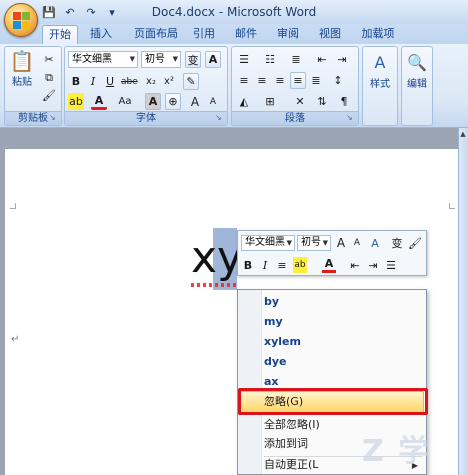 The image size is (468, 475). I want to click on paragraph-mark: ↵, so click(15, 339).